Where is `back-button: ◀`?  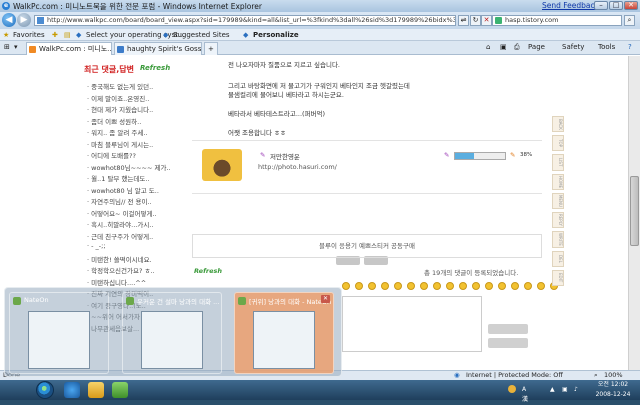 back-button: ◀ is located at coordinates (9, 20).